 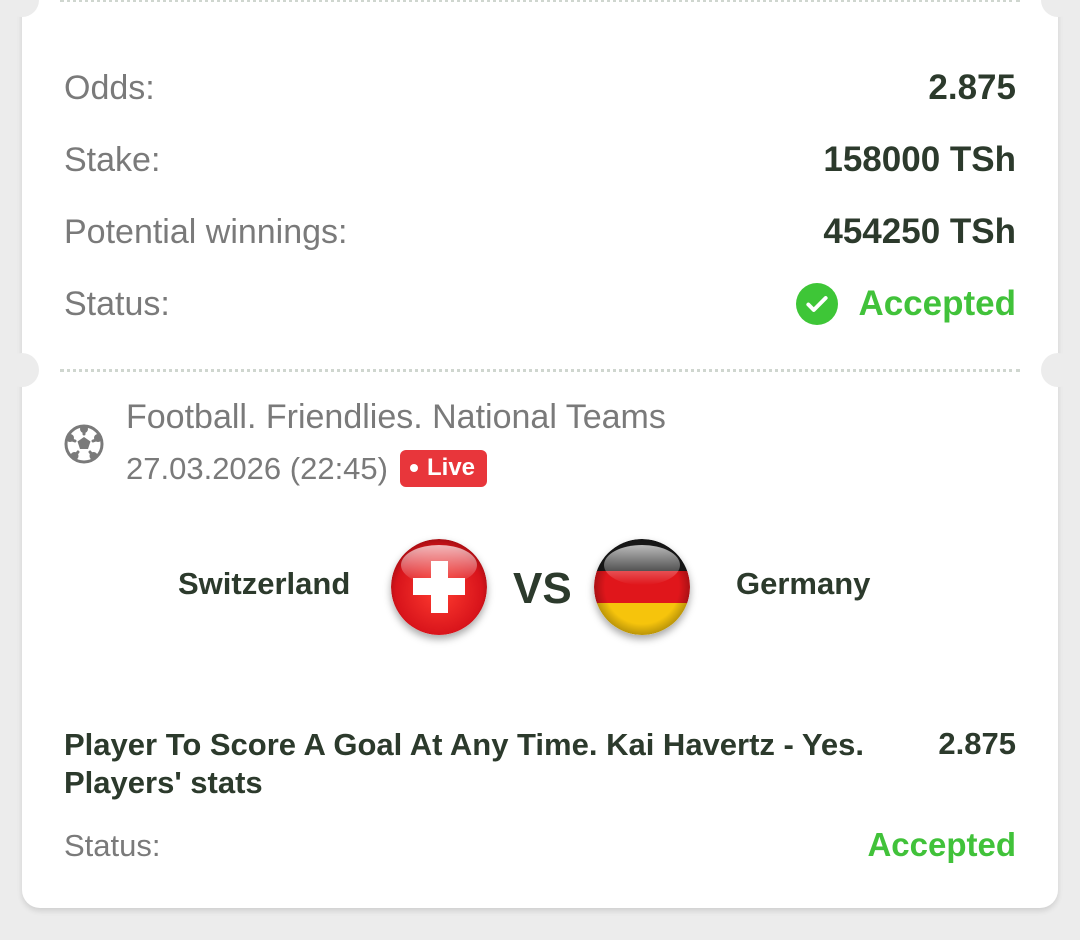 I want to click on stake-label: Stake:, so click(x=112, y=159).